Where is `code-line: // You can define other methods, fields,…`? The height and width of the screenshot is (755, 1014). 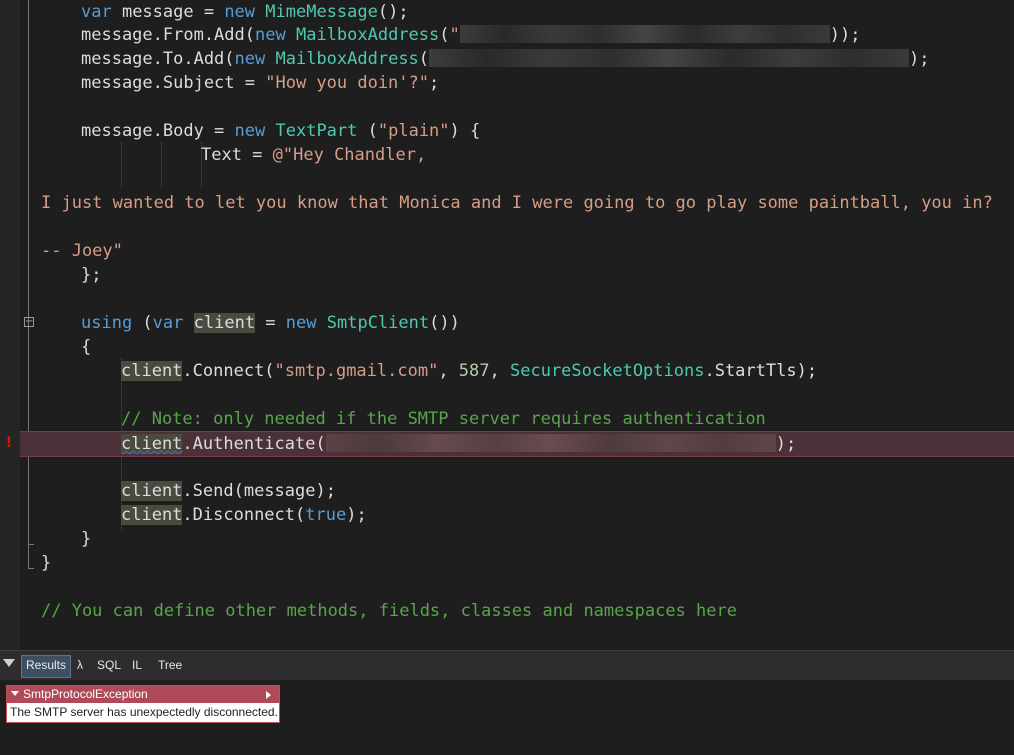 code-line: // You can define other methods, fields,… is located at coordinates (517, 611).